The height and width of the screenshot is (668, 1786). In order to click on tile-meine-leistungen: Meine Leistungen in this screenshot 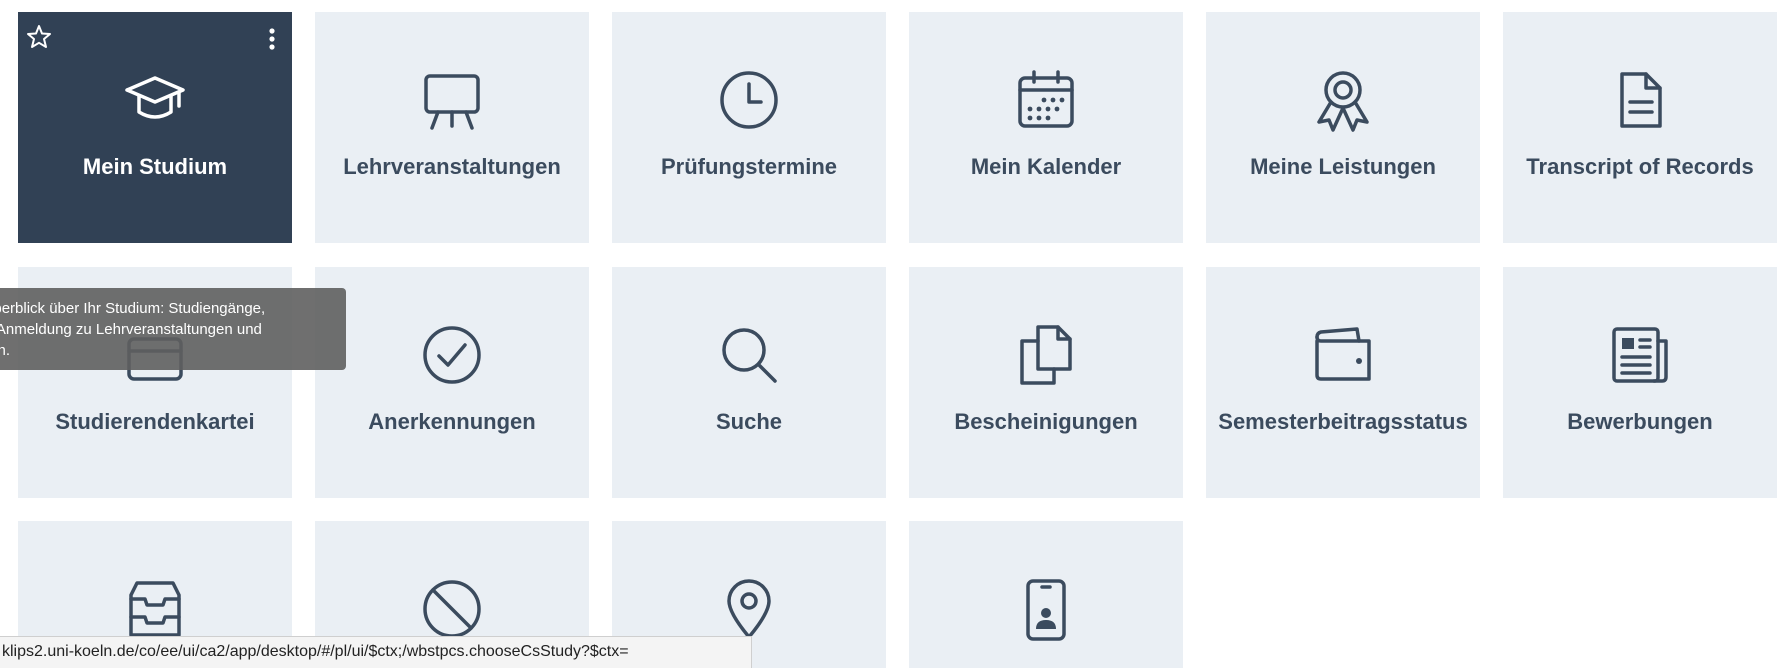, I will do `click(1343, 127)`.